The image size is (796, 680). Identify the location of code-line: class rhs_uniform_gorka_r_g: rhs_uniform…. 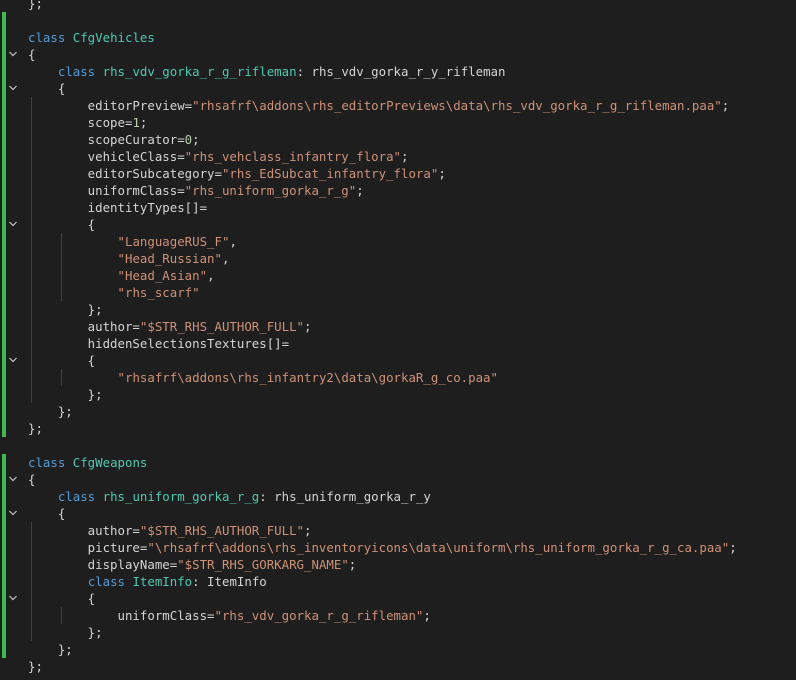
(398, 496).